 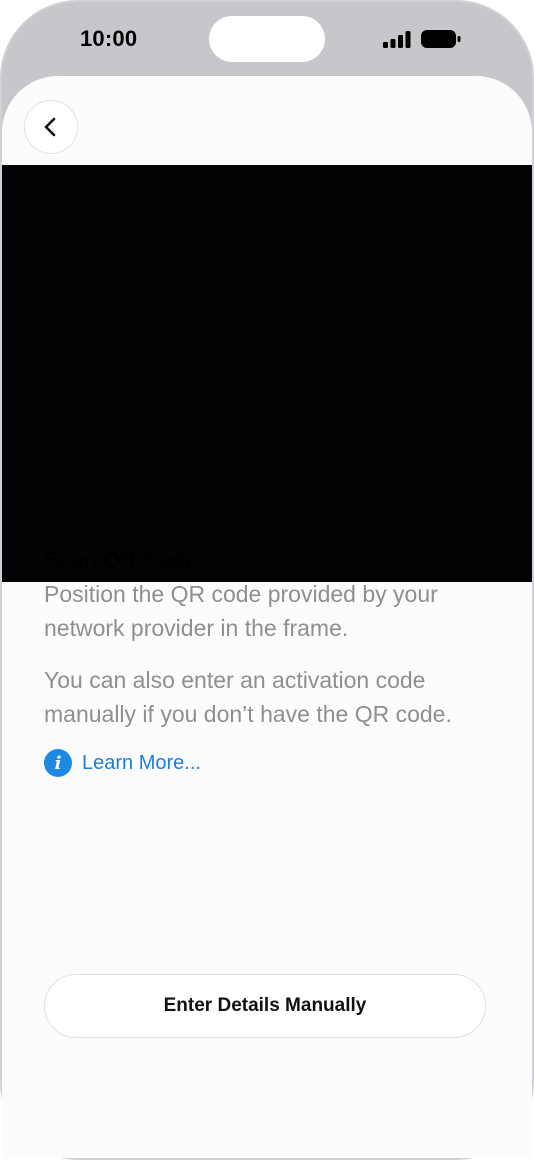 I want to click on battery-icon, so click(x=441, y=39).